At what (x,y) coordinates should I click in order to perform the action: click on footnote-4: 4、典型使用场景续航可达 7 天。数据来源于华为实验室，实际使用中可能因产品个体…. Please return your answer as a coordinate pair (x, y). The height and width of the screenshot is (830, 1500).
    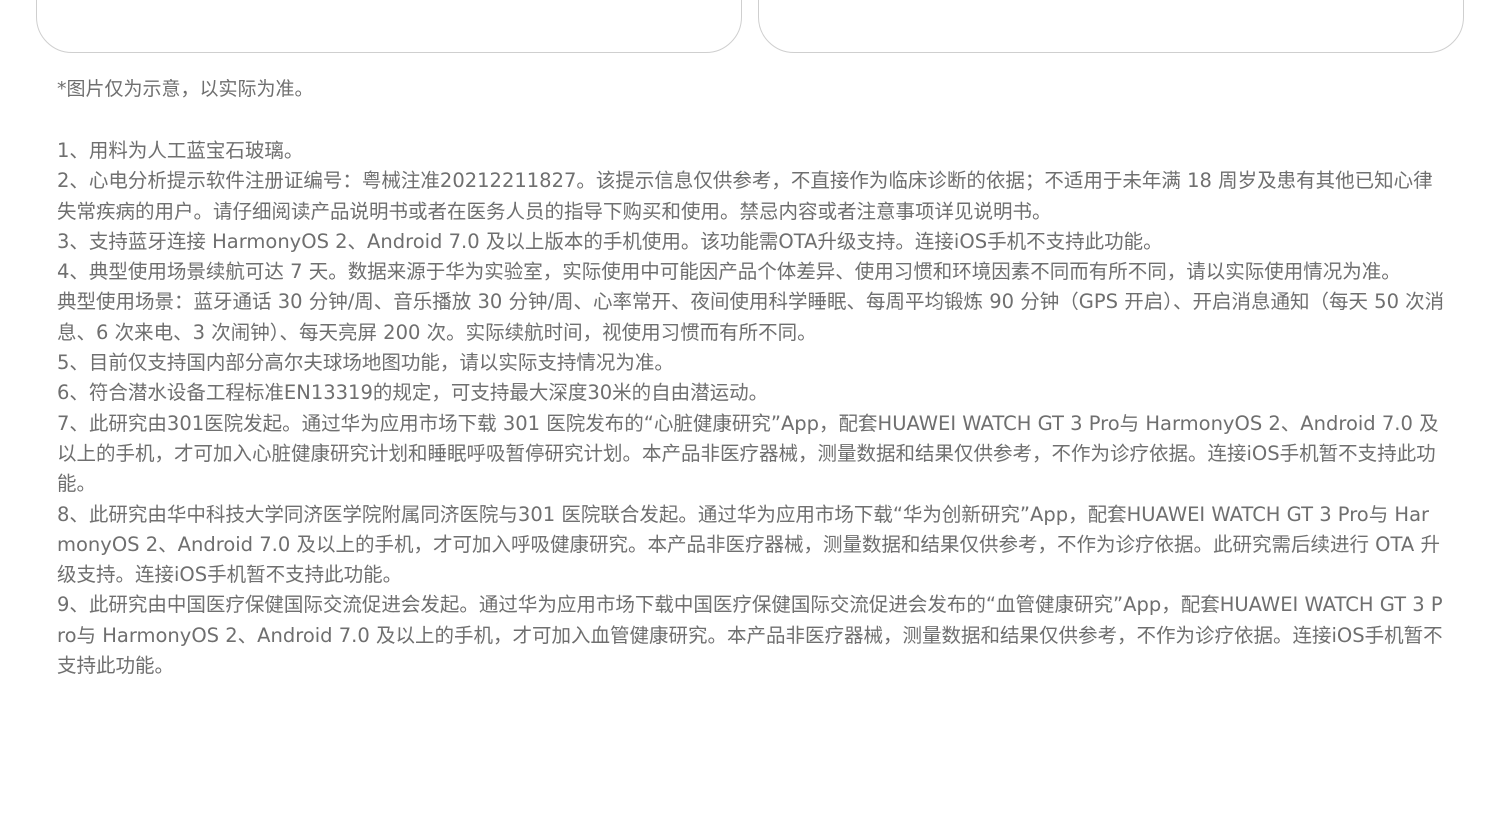
    Looking at the image, I should click on (729, 272).